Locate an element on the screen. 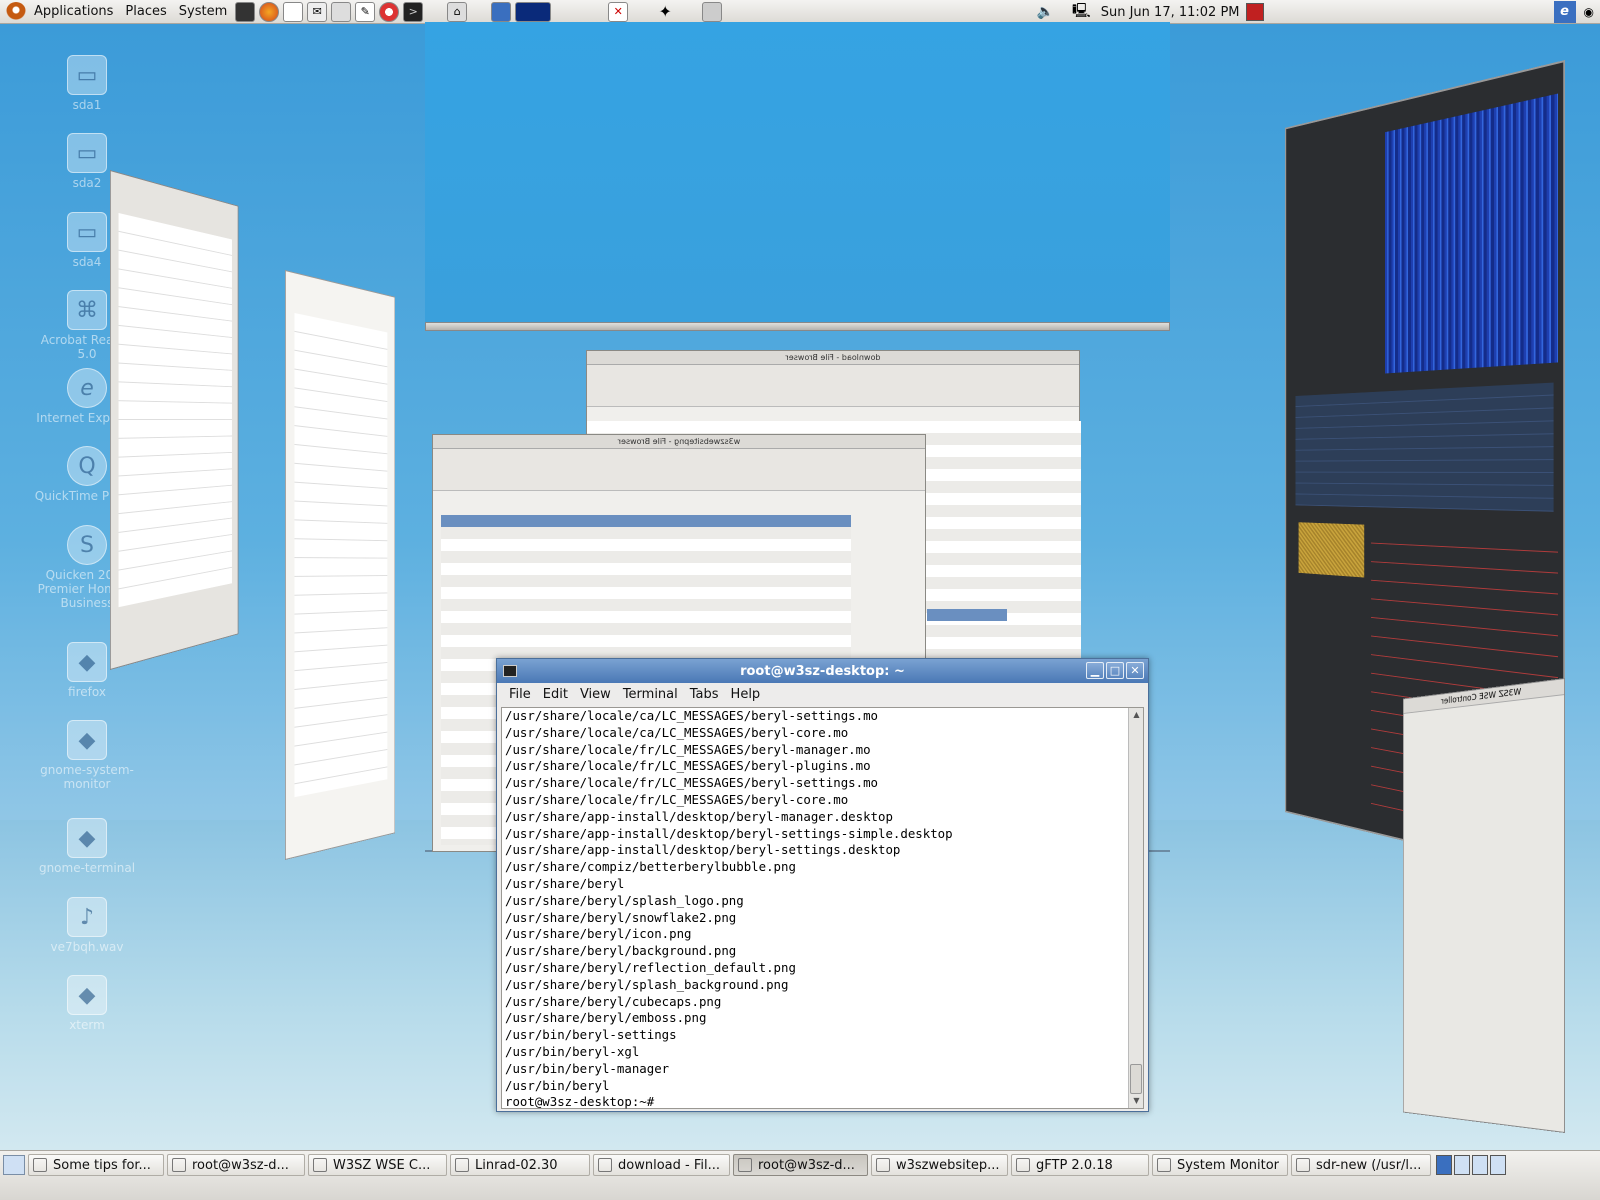 Image resolution: width=1600 pixels, height=1200 pixels. network-icon is located at coordinates (341, 11).